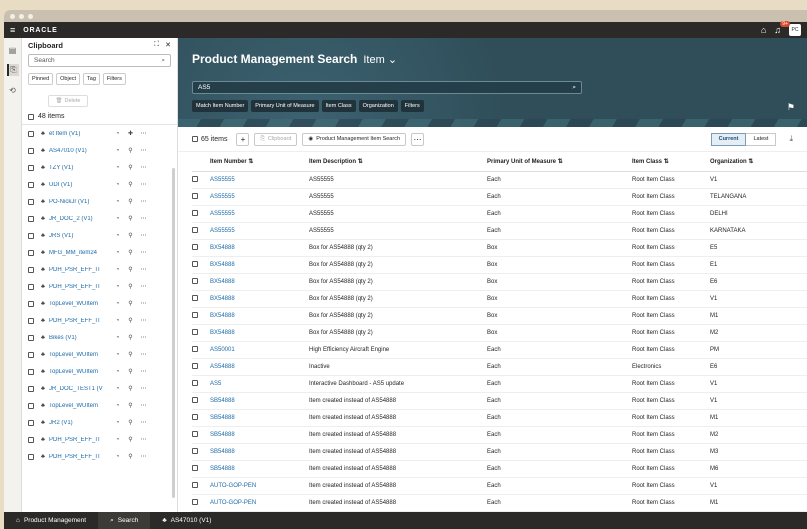  I want to click on list-item: ♣ AS47010 (V1) ◔ ⚲ ⋯, so click(102, 150).